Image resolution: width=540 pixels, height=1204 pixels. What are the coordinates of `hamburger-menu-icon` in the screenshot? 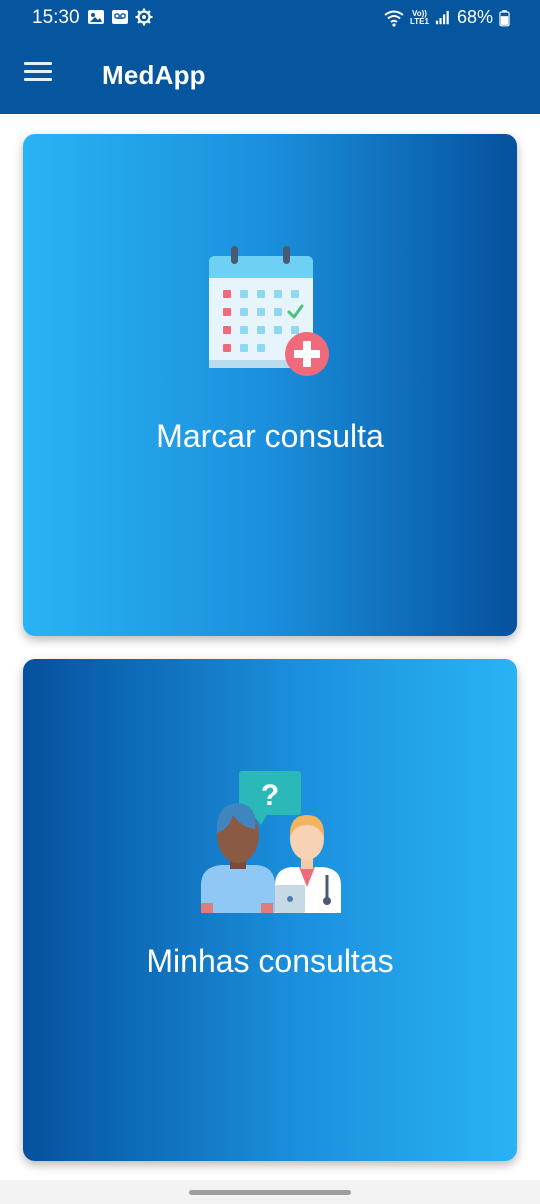 It's located at (39, 76).